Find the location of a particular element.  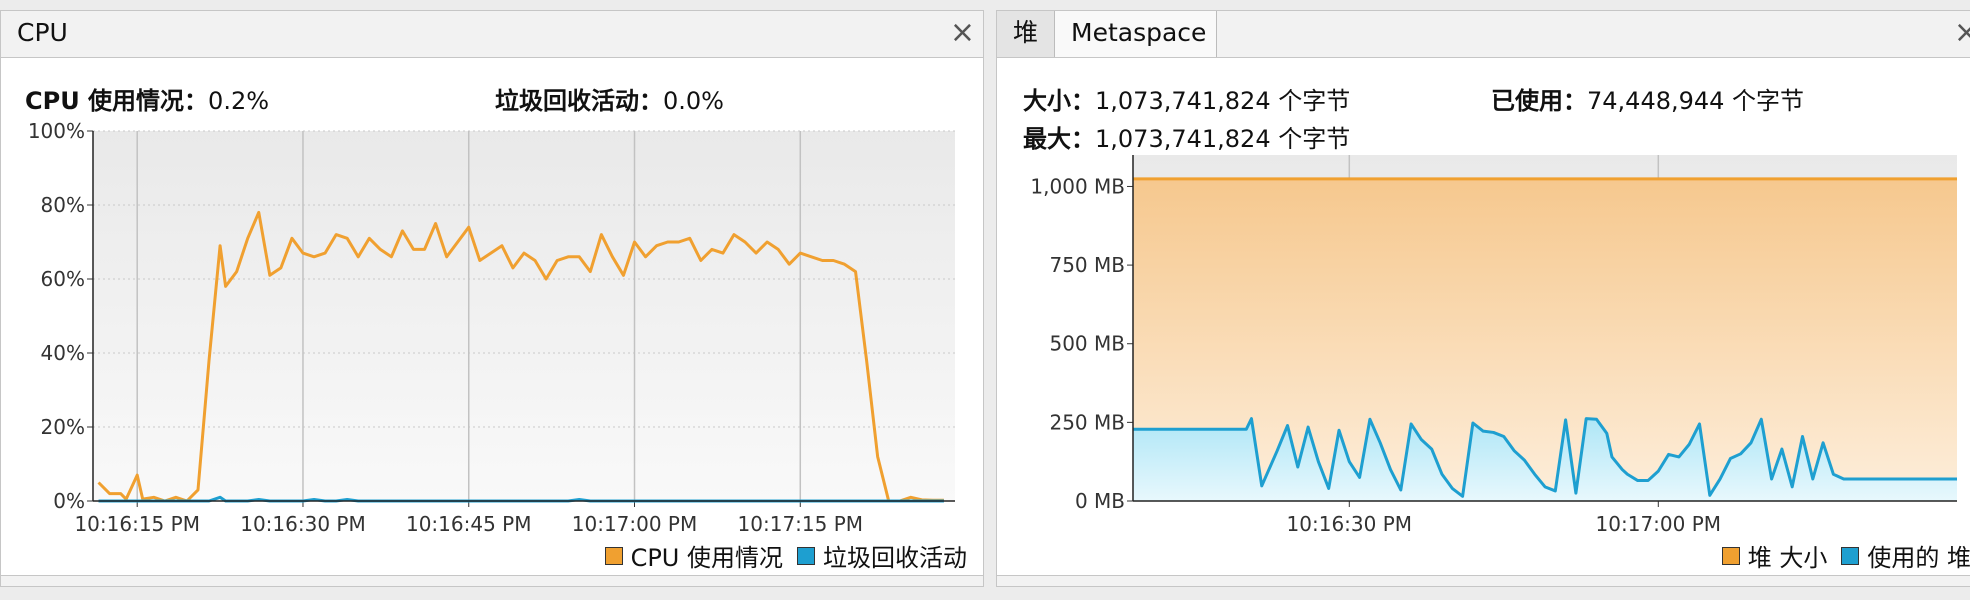

heap-size-value: 1,073,741,824 个字节 is located at coordinates (1223, 101).